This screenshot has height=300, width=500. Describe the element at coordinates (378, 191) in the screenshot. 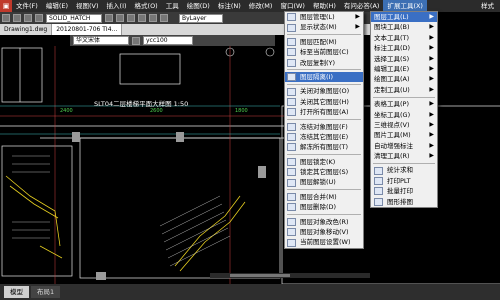

I see `batch-print-icon` at that location.